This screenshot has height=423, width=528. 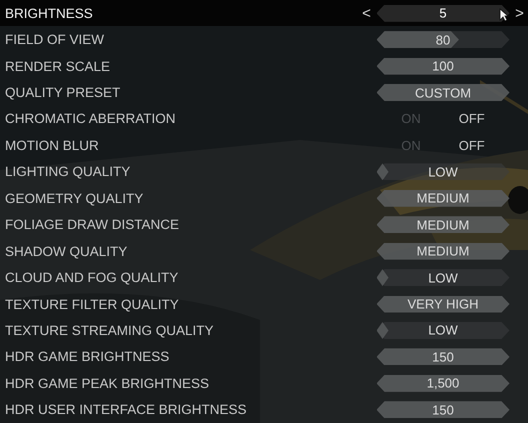 I want to click on slider-track: 80, so click(x=443, y=39).